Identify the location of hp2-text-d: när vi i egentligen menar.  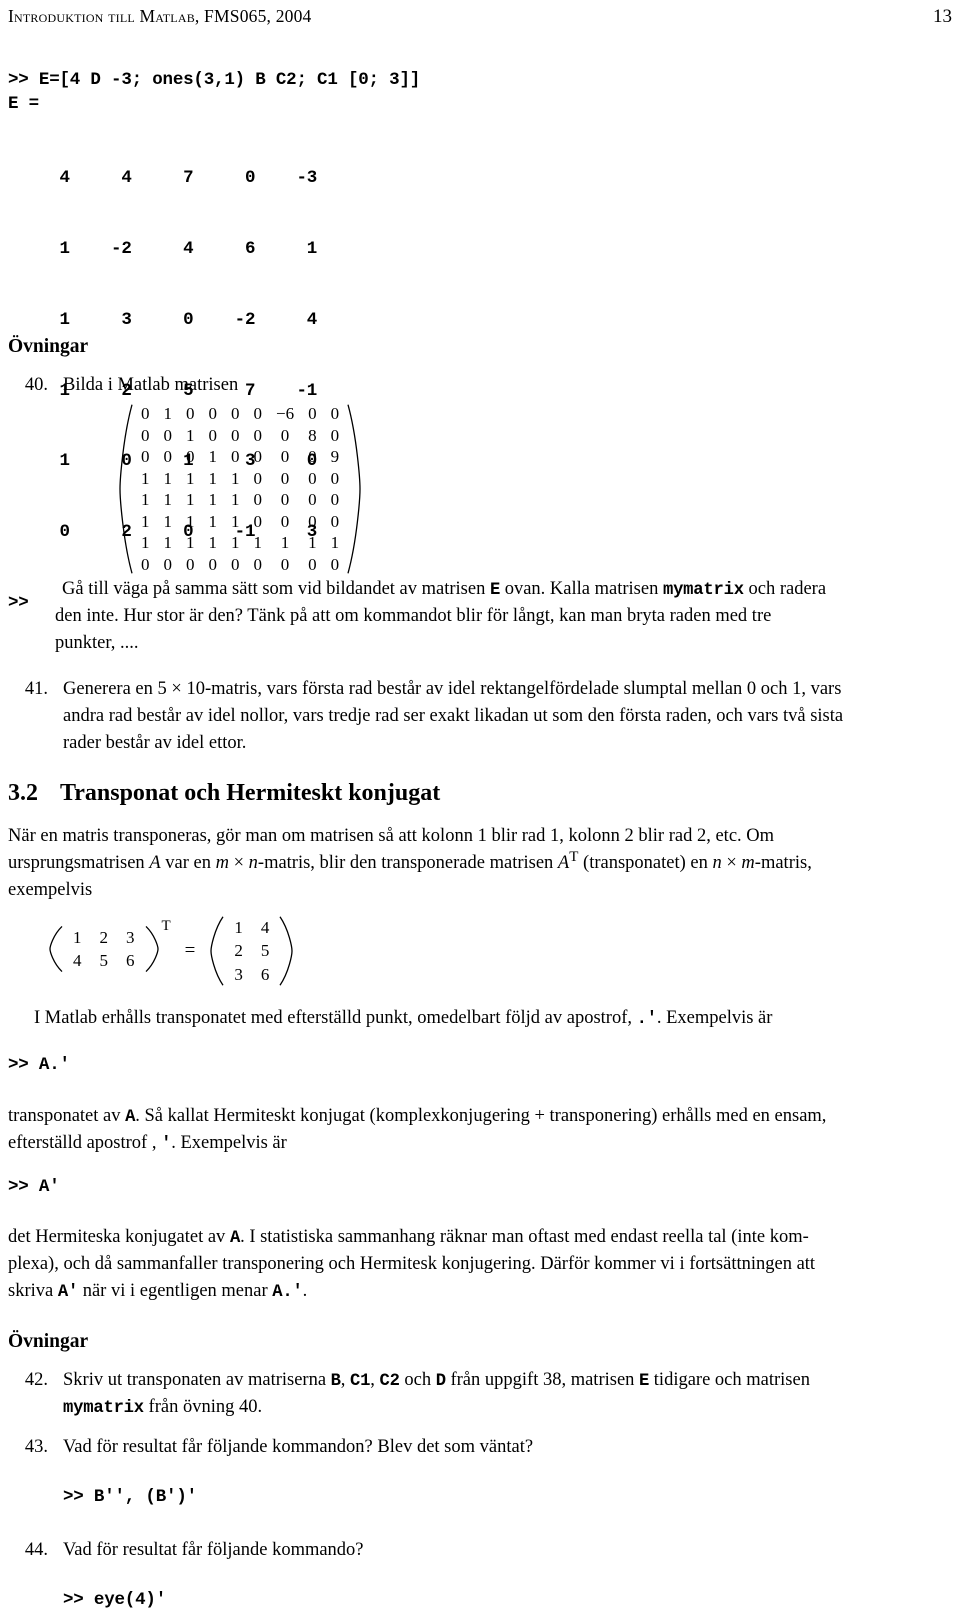
(175, 1291).